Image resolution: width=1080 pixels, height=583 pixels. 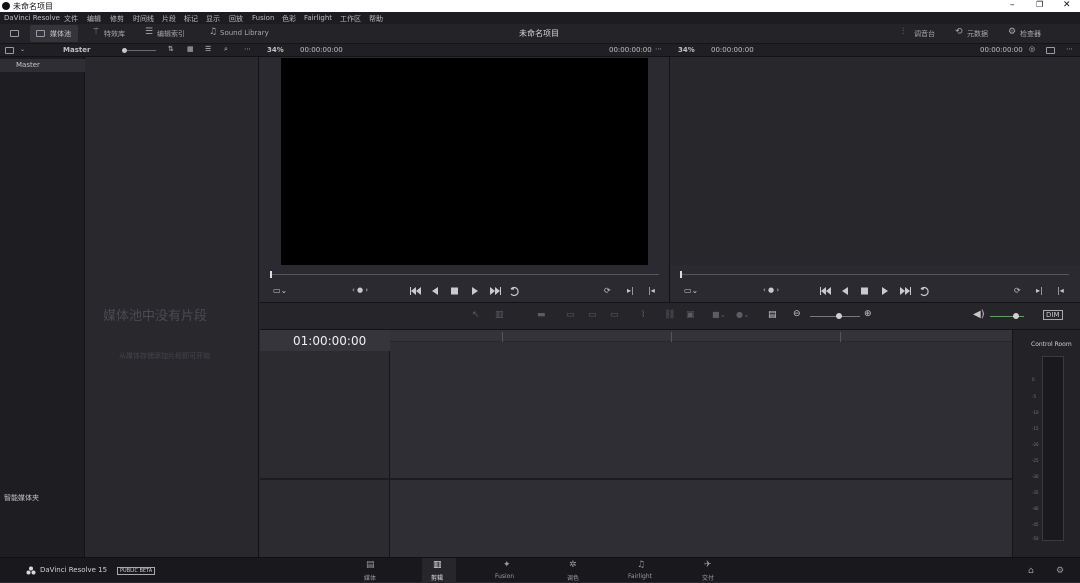 What do you see at coordinates (669, 315) in the screenshot?
I see `linked-selection-icon: ⛓` at bounding box center [669, 315].